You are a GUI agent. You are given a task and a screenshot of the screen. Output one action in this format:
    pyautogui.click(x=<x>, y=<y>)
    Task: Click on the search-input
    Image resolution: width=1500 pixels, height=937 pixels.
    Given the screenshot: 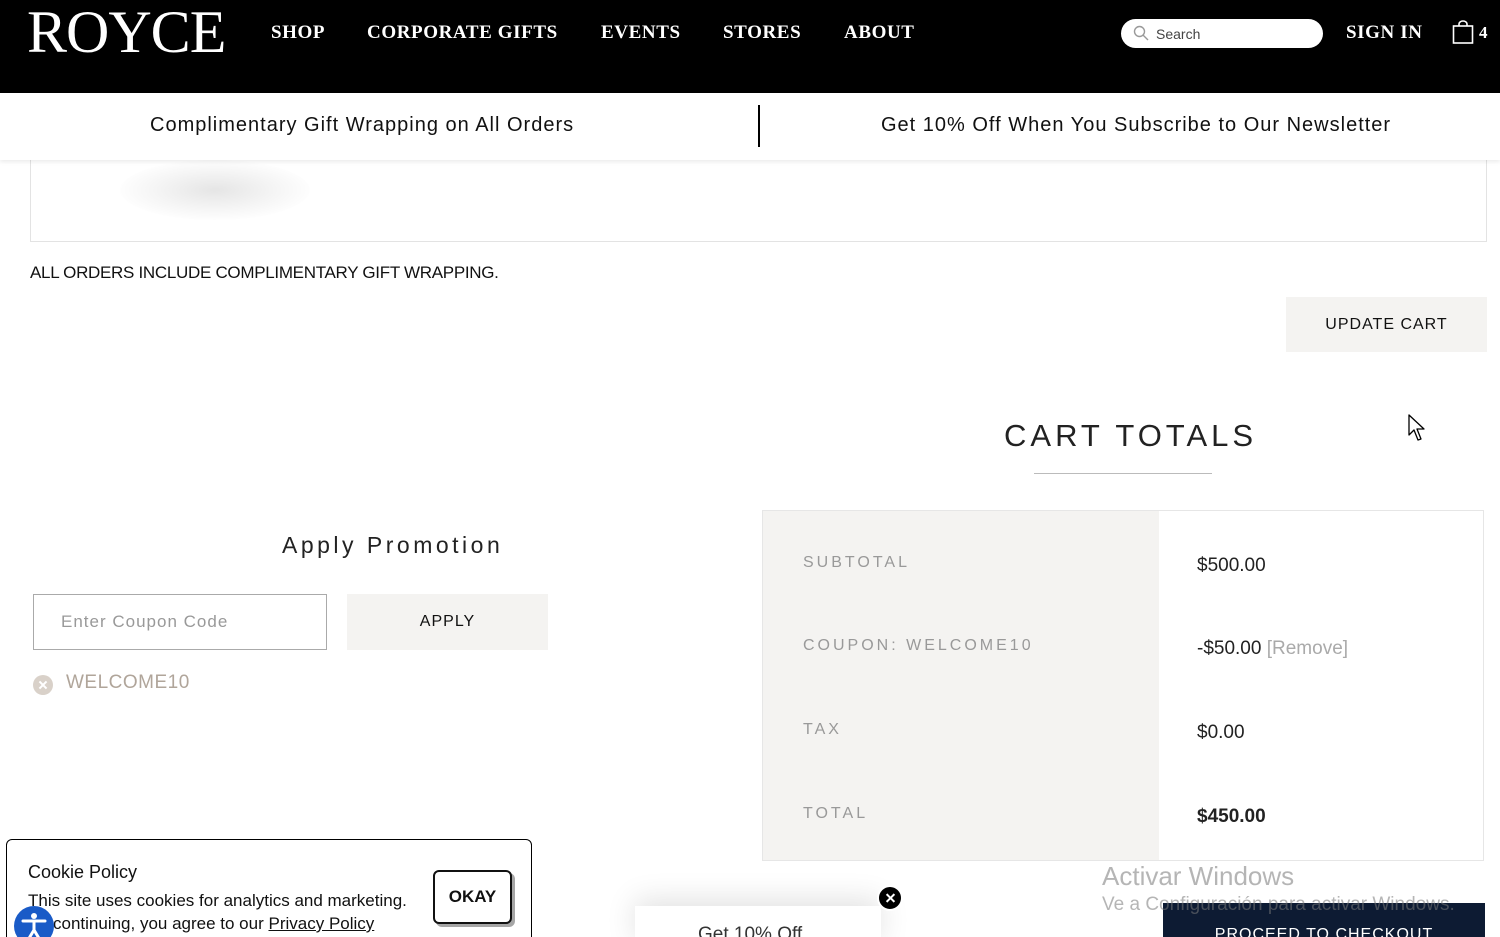 What is the action you would take?
    pyautogui.click(x=1231, y=34)
    